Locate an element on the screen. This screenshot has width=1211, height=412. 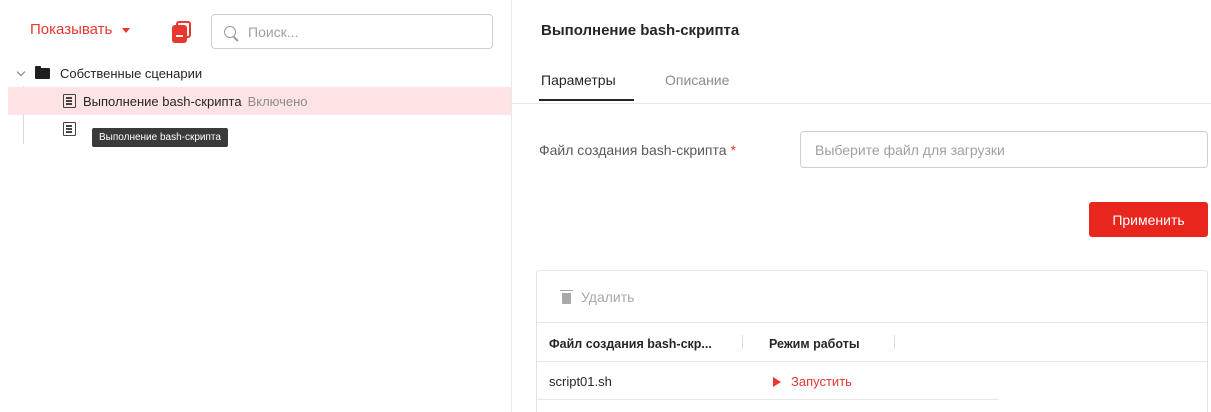
file-upload-field is located at coordinates (1004, 149).